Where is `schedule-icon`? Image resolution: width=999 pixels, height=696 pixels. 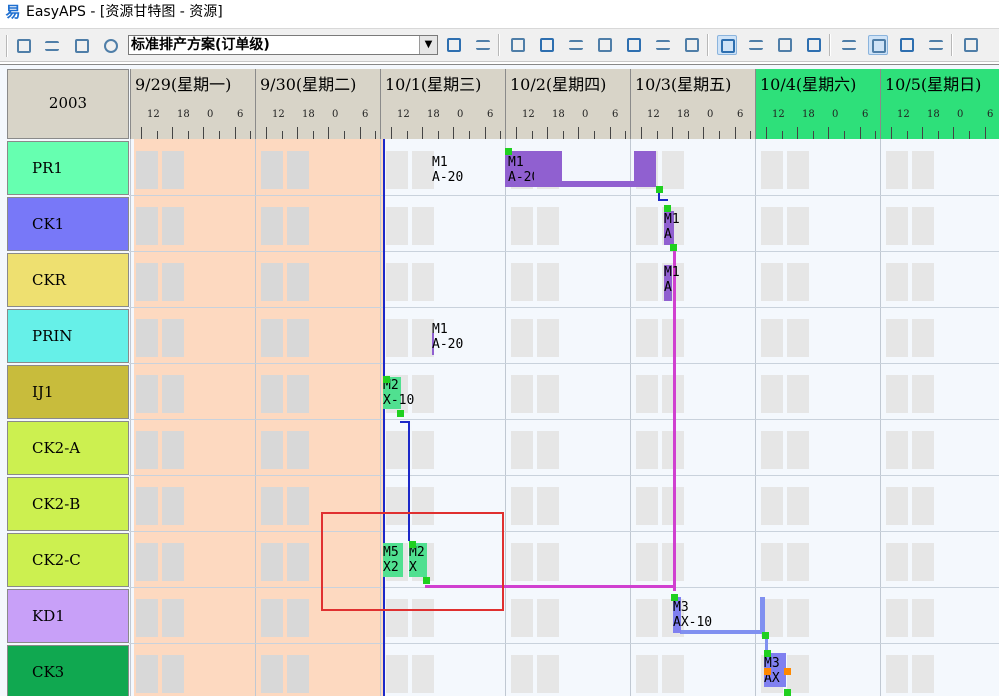
schedule-icon is located at coordinates (849, 45).